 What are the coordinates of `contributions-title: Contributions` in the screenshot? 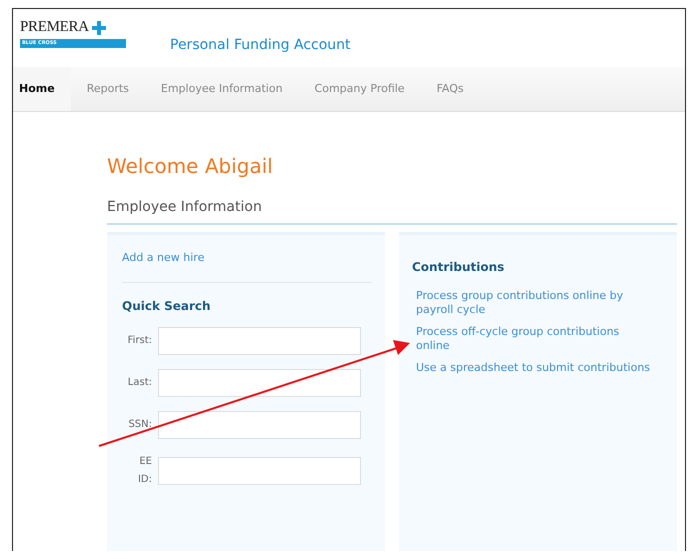 It's located at (459, 267).